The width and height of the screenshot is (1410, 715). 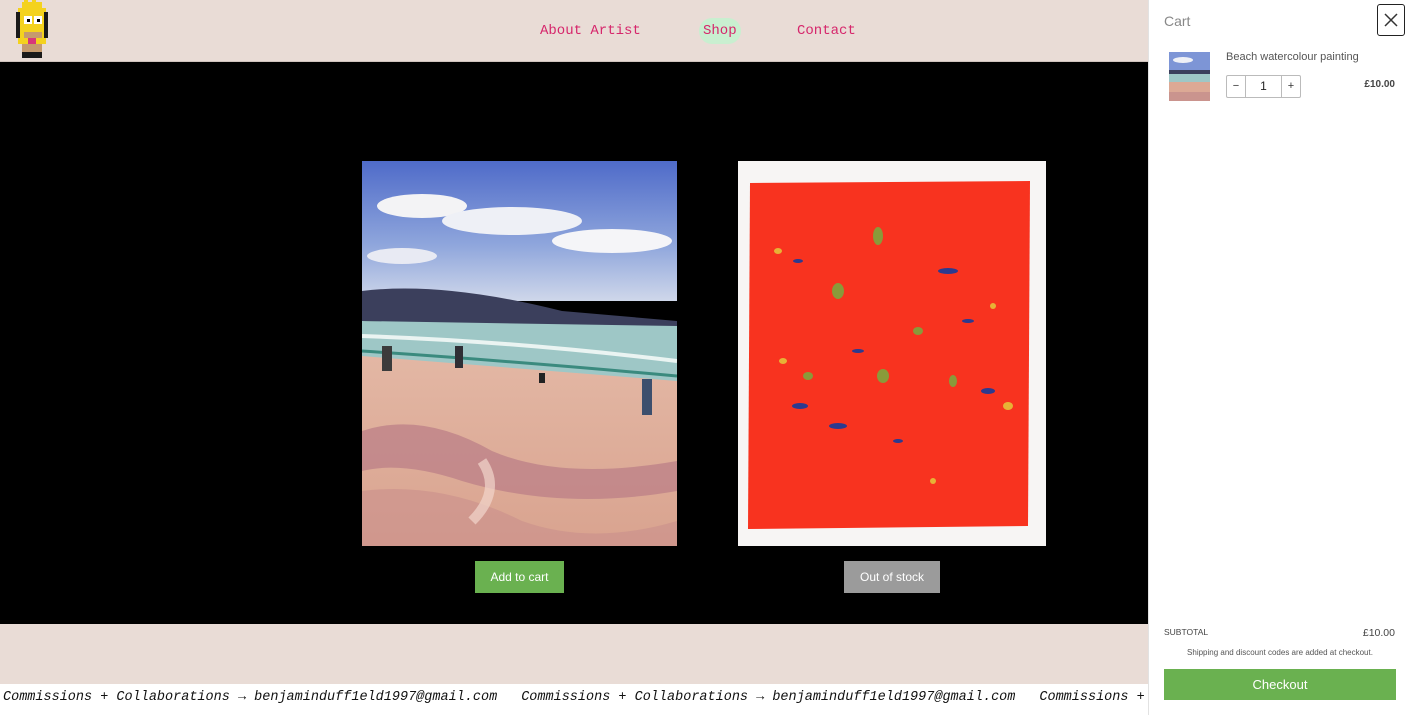 What do you see at coordinates (1280, 684) in the screenshot?
I see `checkout-button: Checkout` at bounding box center [1280, 684].